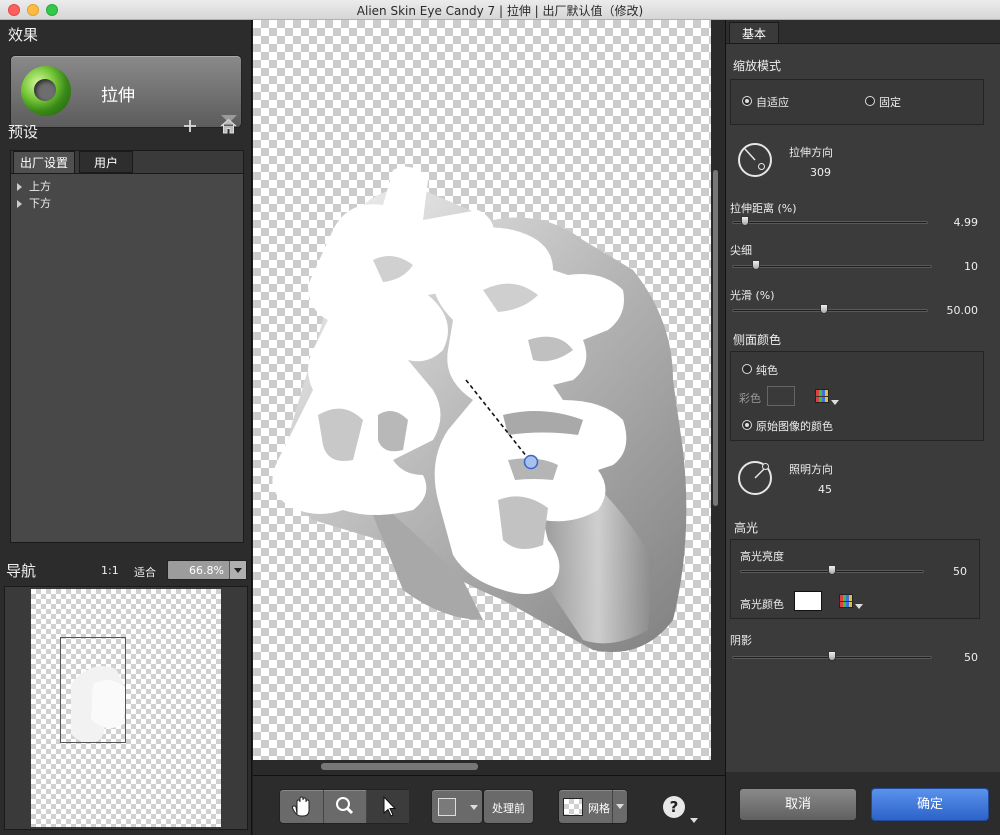 The height and width of the screenshot is (835, 1000). What do you see at coordinates (145, 572) in the screenshot?
I see `zoom-fit-button: 适合` at bounding box center [145, 572].